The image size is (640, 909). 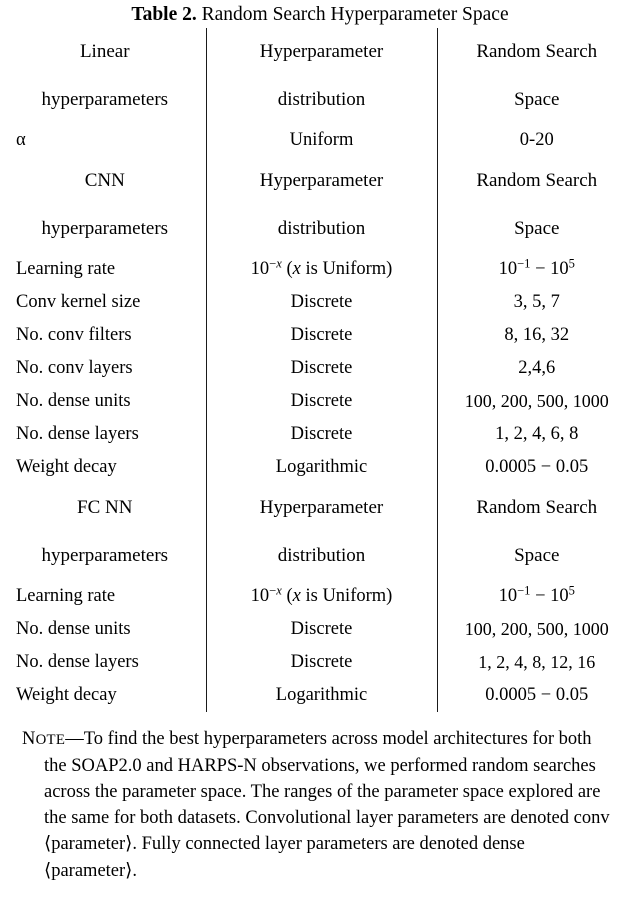 I want to click on table-row: No. dense layers Discrete 1, 2, 4, 6, 8, so click(x=320, y=435).